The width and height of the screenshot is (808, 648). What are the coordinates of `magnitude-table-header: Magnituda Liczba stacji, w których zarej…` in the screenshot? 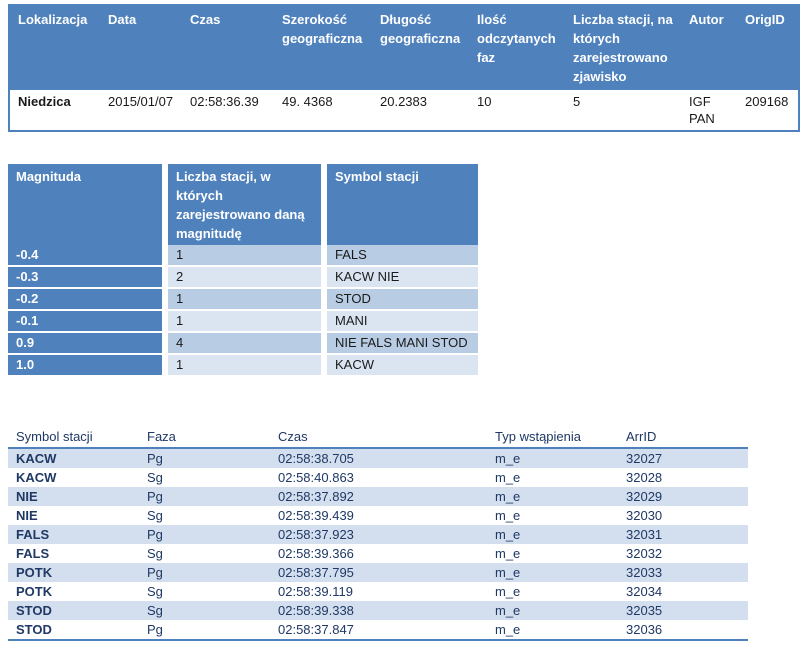 It's located at (243, 204).